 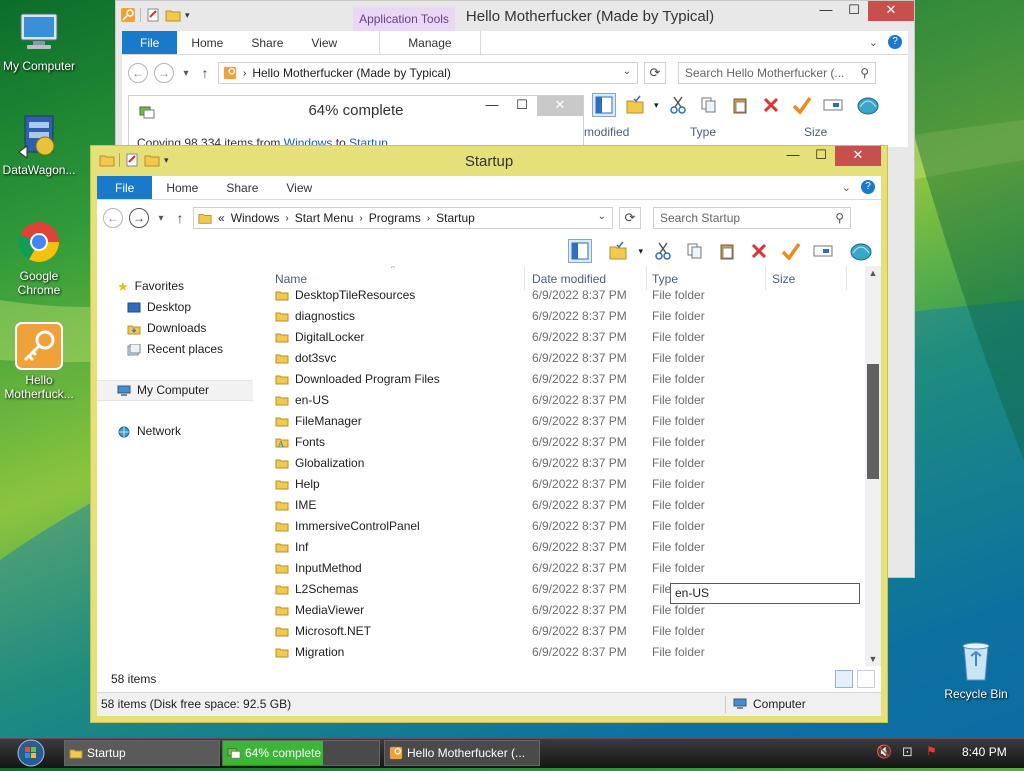 I want to click on desktop-icon-my-computer: My Computer, so click(x=39, y=40).